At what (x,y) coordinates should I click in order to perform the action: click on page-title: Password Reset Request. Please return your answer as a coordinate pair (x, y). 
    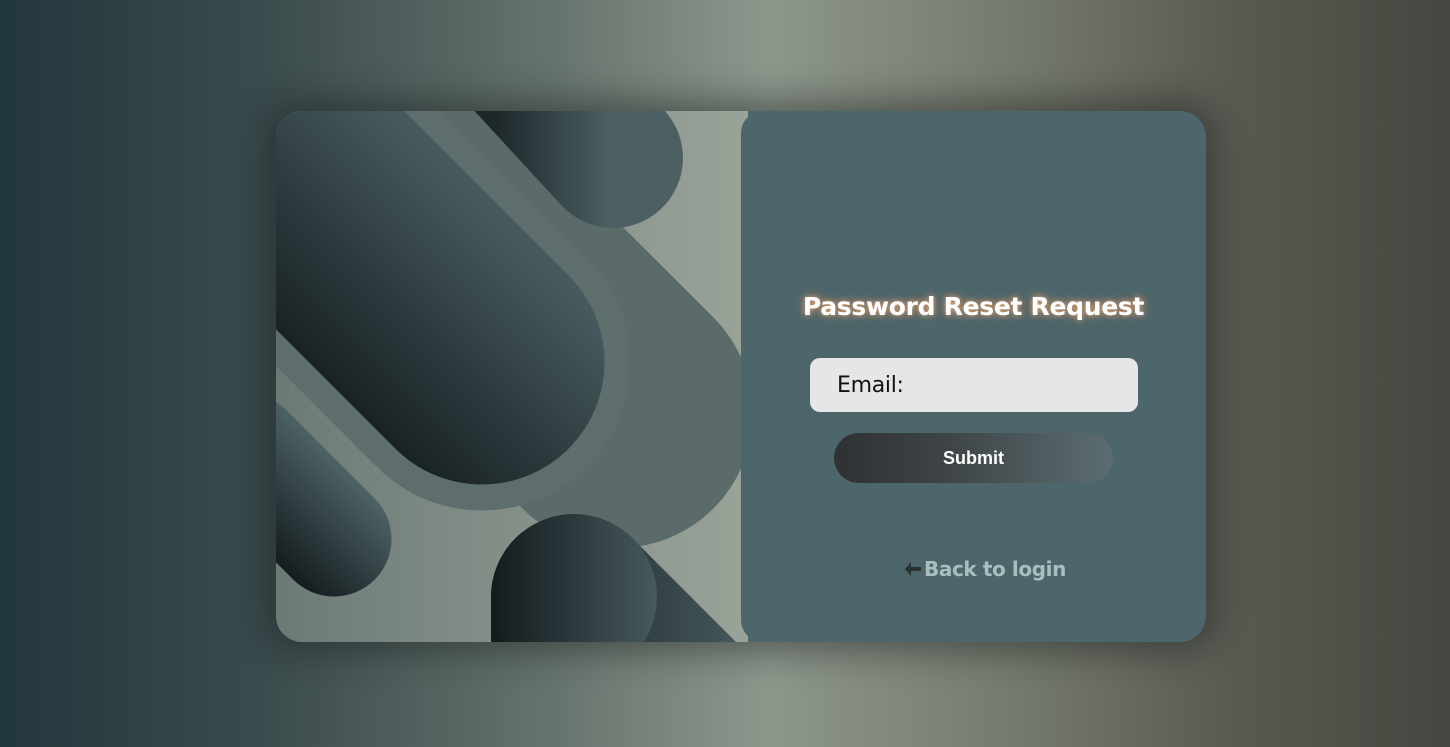
    Looking at the image, I should click on (973, 306).